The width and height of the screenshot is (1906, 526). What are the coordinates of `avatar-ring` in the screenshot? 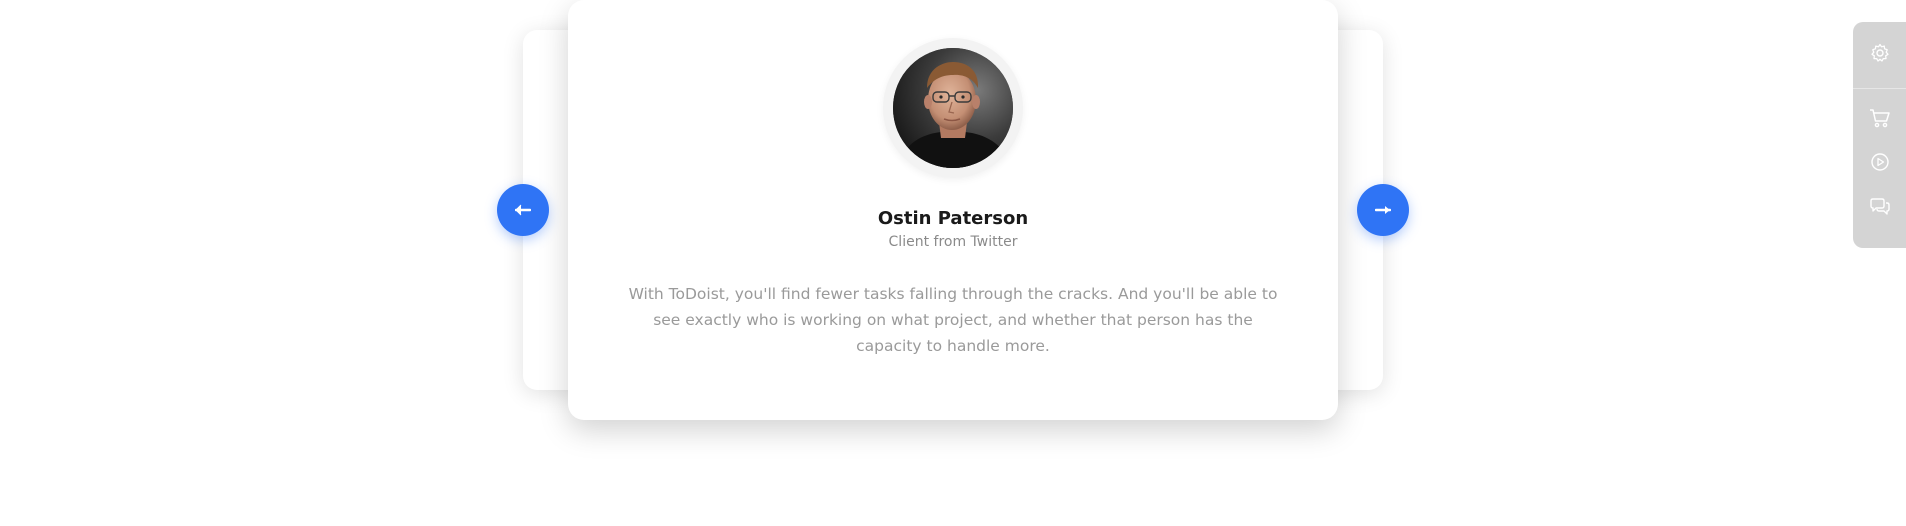 It's located at (953, 108).